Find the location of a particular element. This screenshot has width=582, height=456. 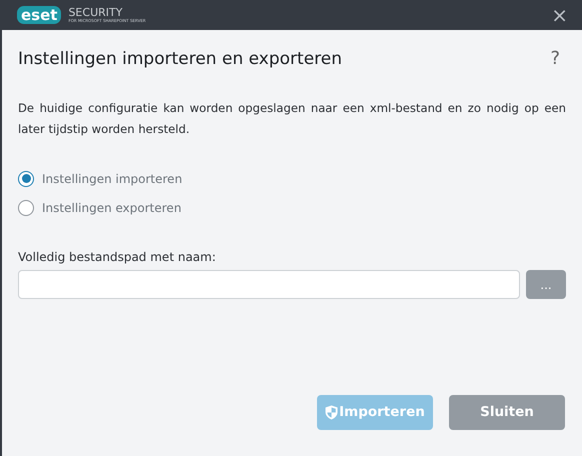

logo: eset is located at coordinates (39, 15).